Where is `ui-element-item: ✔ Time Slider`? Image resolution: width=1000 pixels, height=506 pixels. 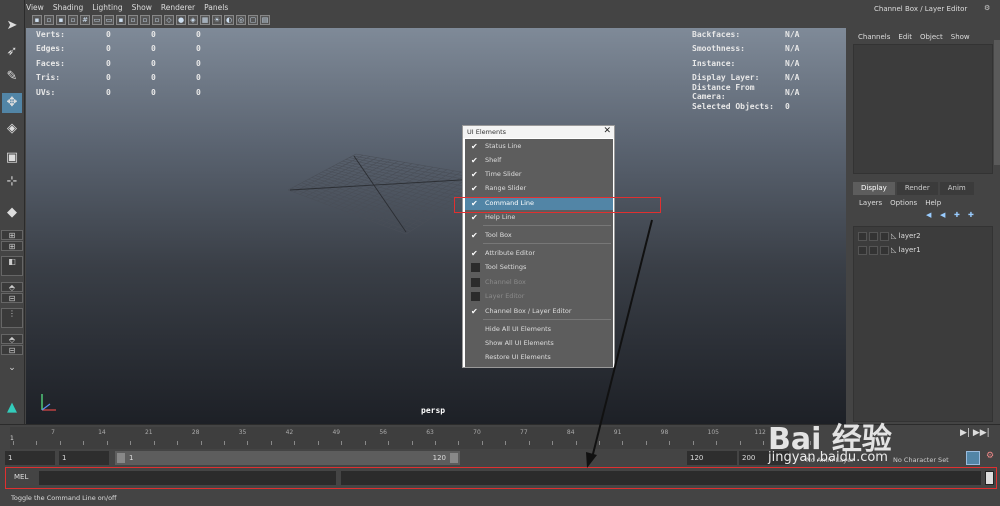 ui-element-item: ✔ Time Slider is located at coordinates (539, 174).